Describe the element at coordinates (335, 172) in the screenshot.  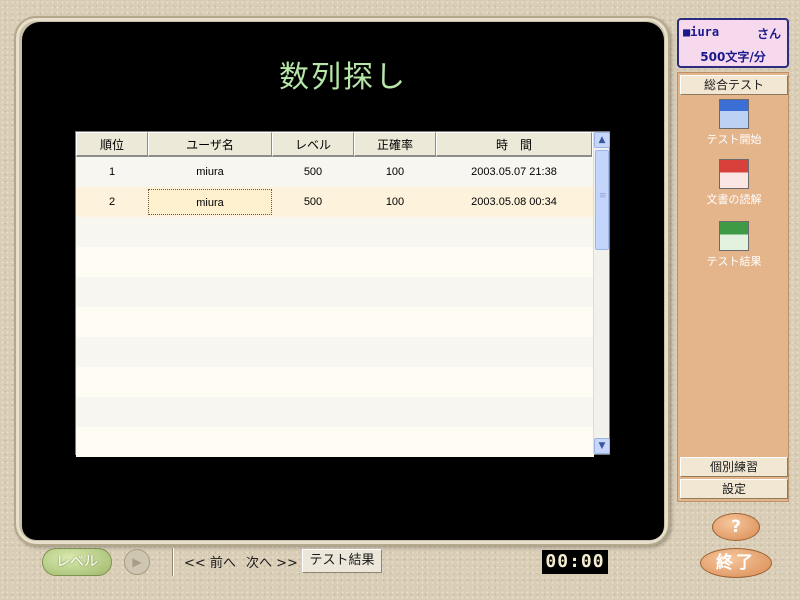
I see `table-row: 1 miura 500 100 2003.05.07 21:38` at that location.